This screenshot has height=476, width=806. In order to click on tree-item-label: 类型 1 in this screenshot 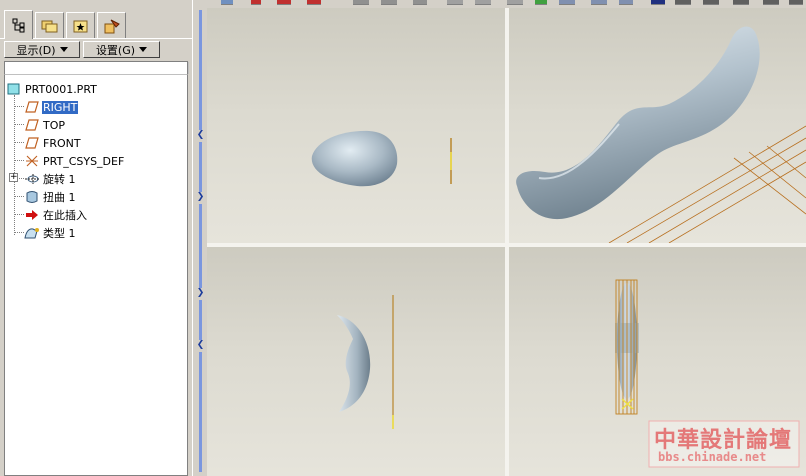, I will do `click(59, 233)`.